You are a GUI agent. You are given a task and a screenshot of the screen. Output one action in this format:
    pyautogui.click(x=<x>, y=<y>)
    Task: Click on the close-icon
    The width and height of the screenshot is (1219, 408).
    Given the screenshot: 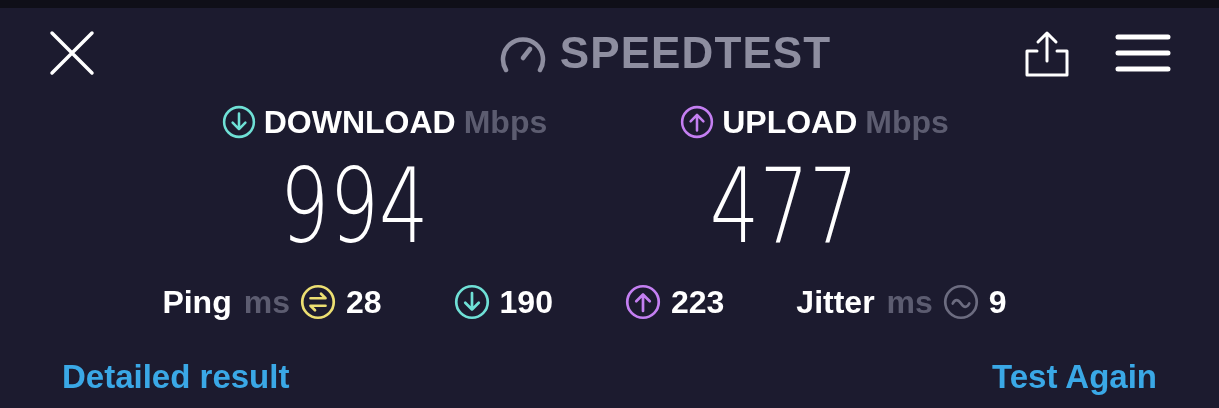 What is the action you would take?
    pyautogui.click(x=72, y=53)
    